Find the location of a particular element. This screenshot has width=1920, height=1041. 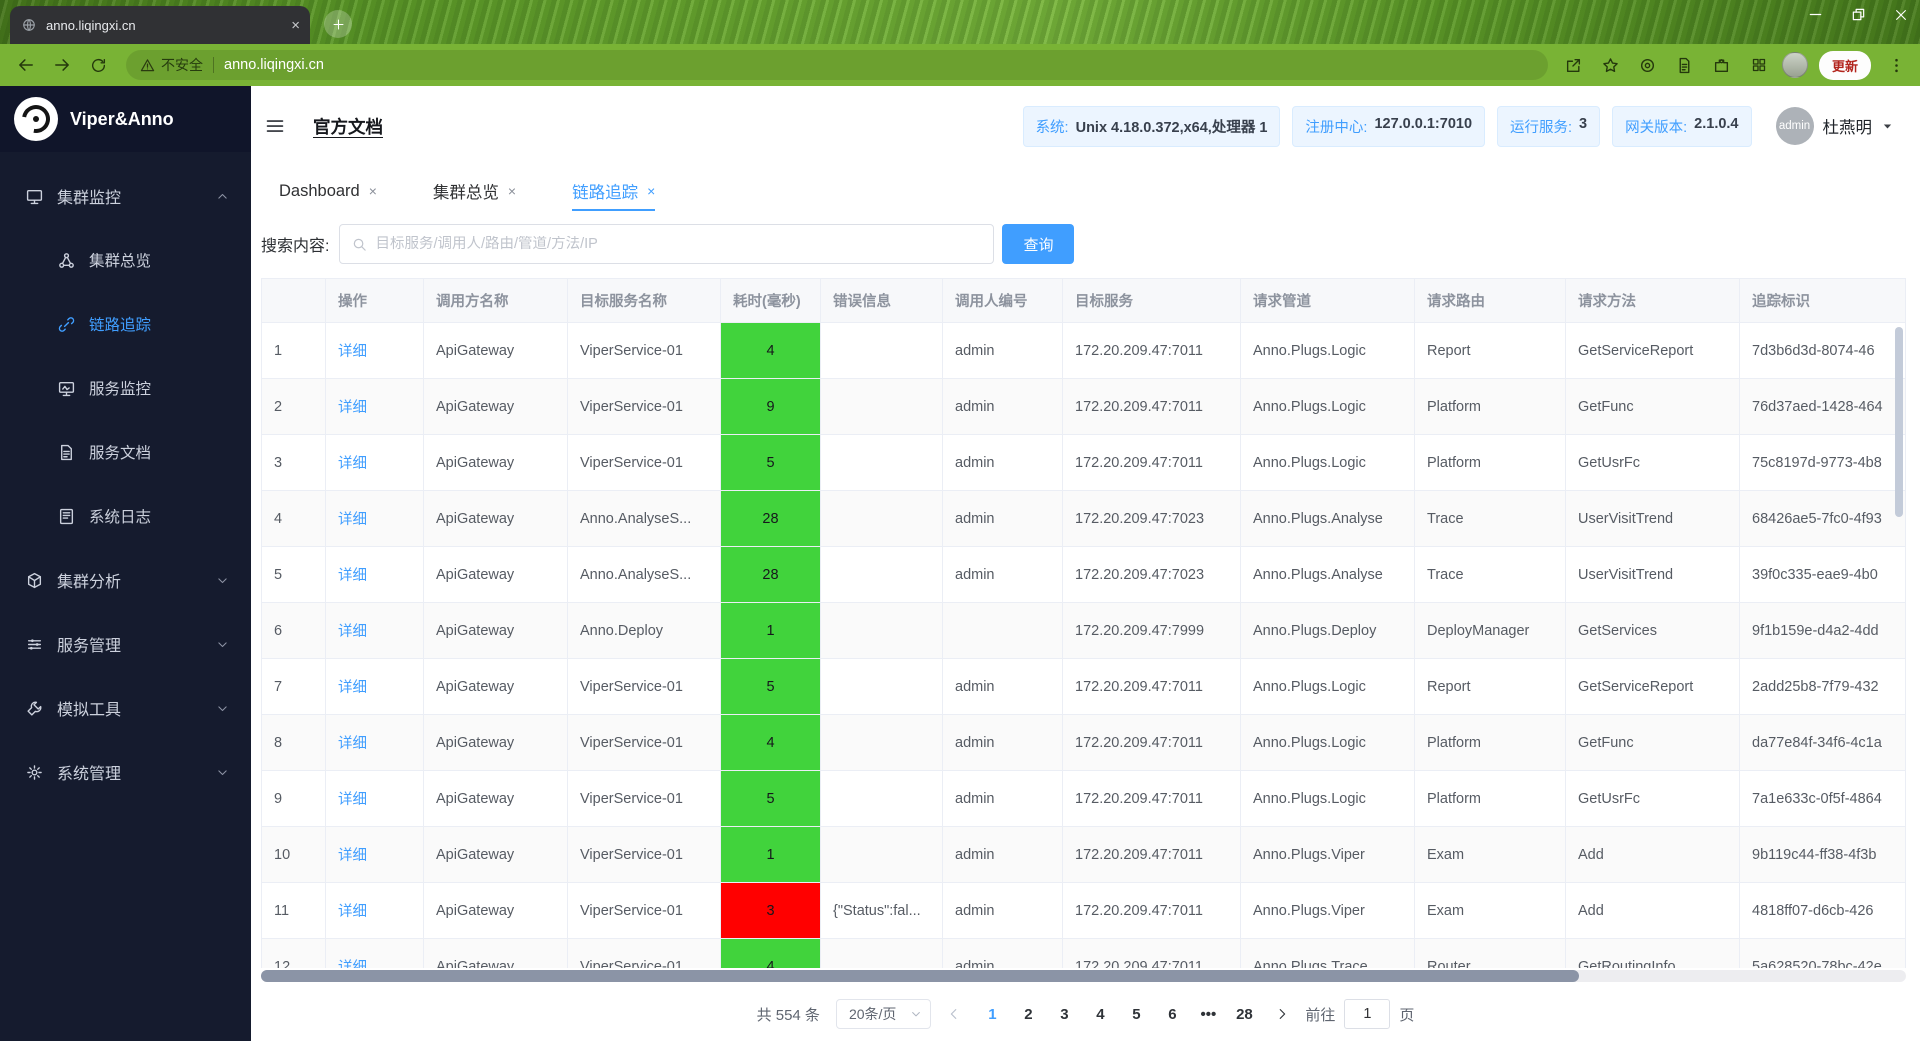

page-ellipsis: ••• is located at coordinates (1208, 1014).